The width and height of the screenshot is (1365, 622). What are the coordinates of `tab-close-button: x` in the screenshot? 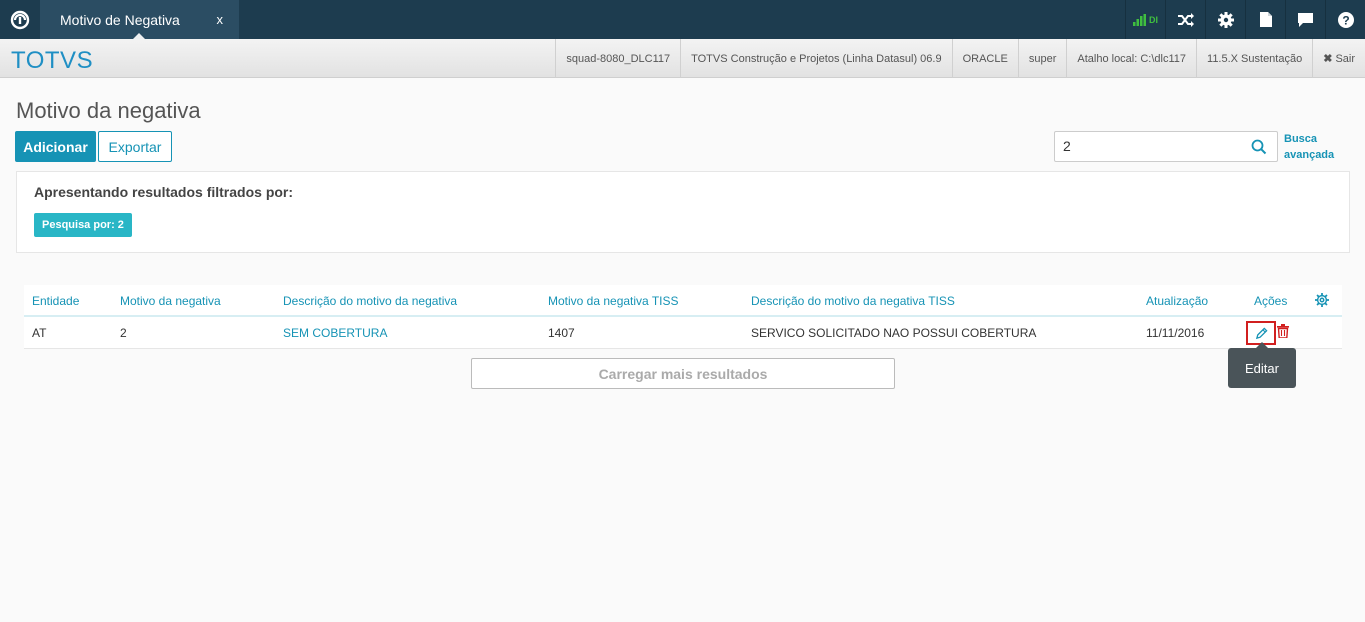 It's located at (220, 19).